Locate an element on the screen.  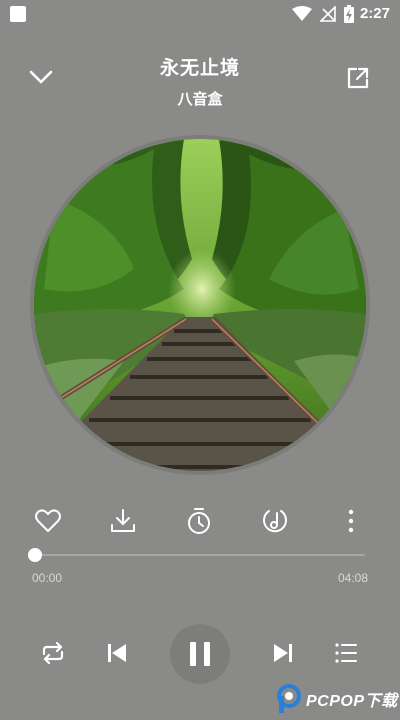
song-title: 永无止境 is located at coordinates (199, 68).